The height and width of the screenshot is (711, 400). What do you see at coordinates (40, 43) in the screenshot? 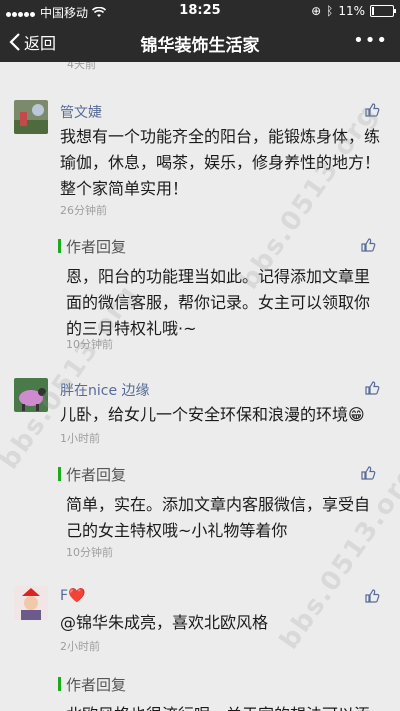
I see `back-label: 返回` at bounding box center [40, 43].